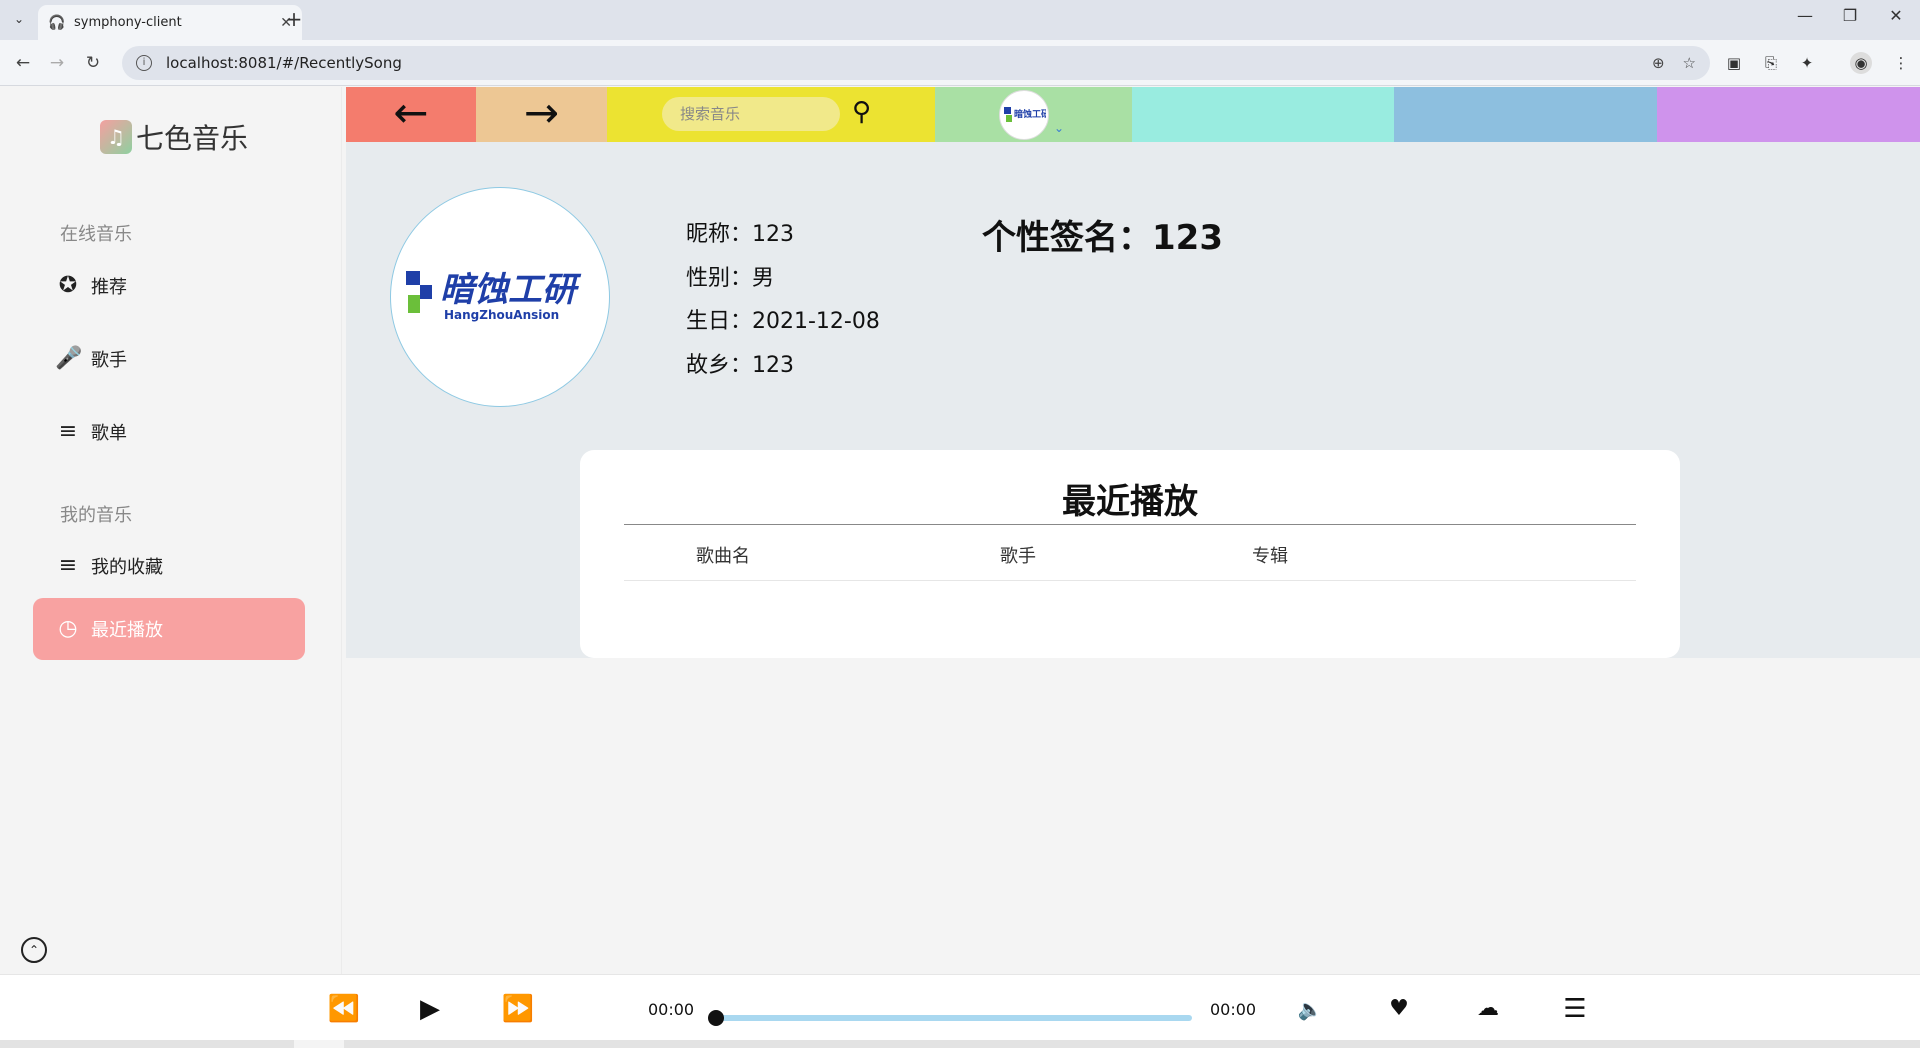 The width and height of the screenshot is (1920, 1048). I want to click on sidebar-item-label: 我的收藏, so click(127, 567).